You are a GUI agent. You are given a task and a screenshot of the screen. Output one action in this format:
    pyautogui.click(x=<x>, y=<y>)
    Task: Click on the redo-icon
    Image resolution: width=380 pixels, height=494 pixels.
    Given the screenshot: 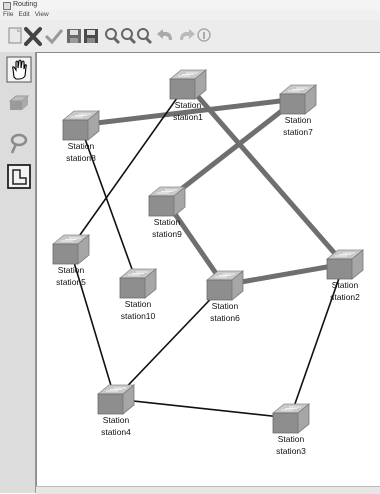 What is the action you would take?
    pyautogui.click(x=187, y=34)
    